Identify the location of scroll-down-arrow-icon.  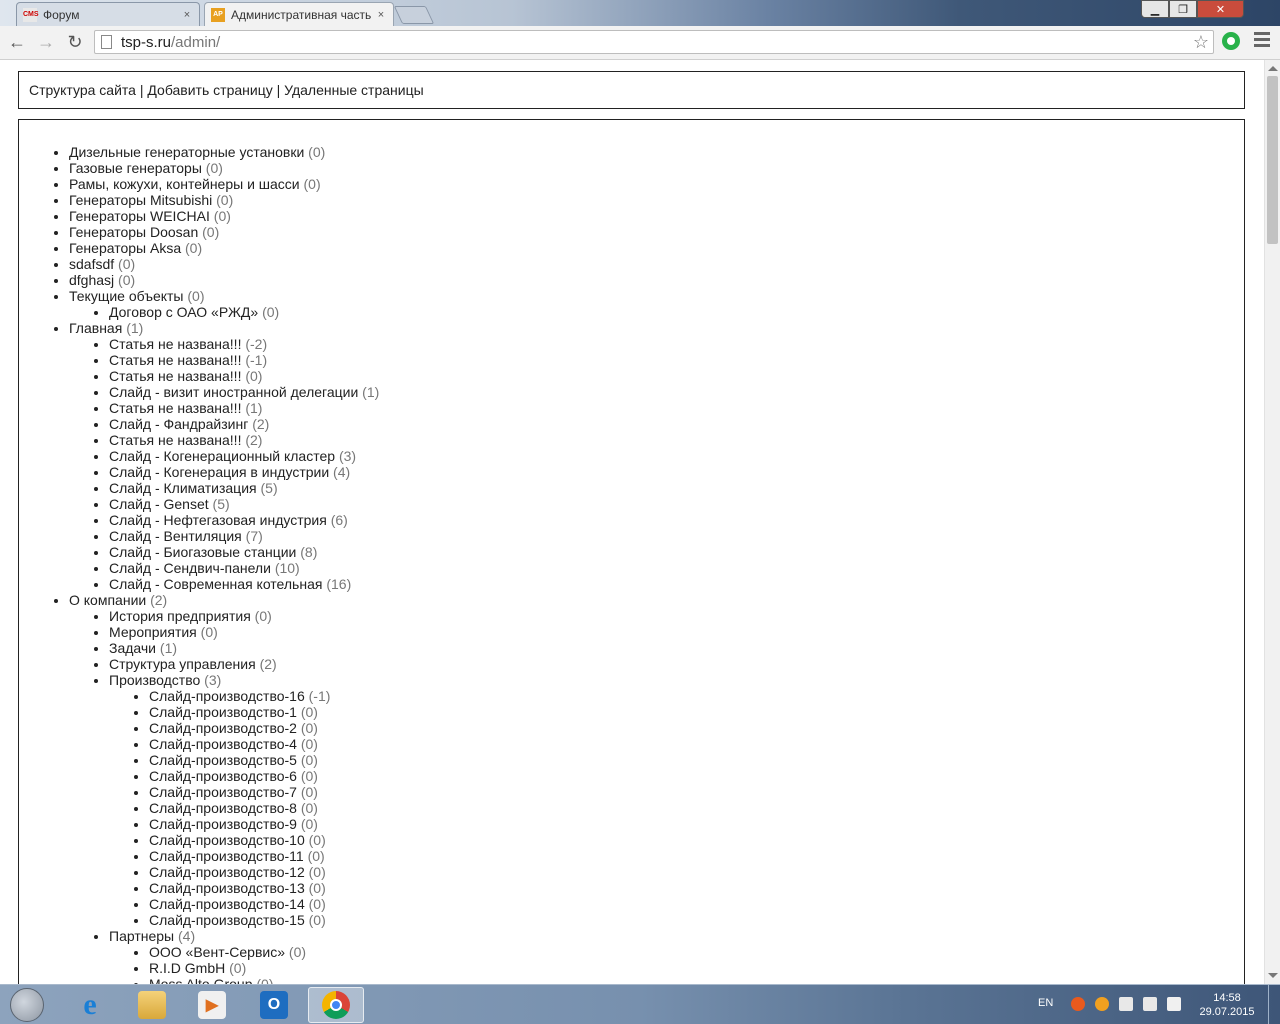
(1273, 975).